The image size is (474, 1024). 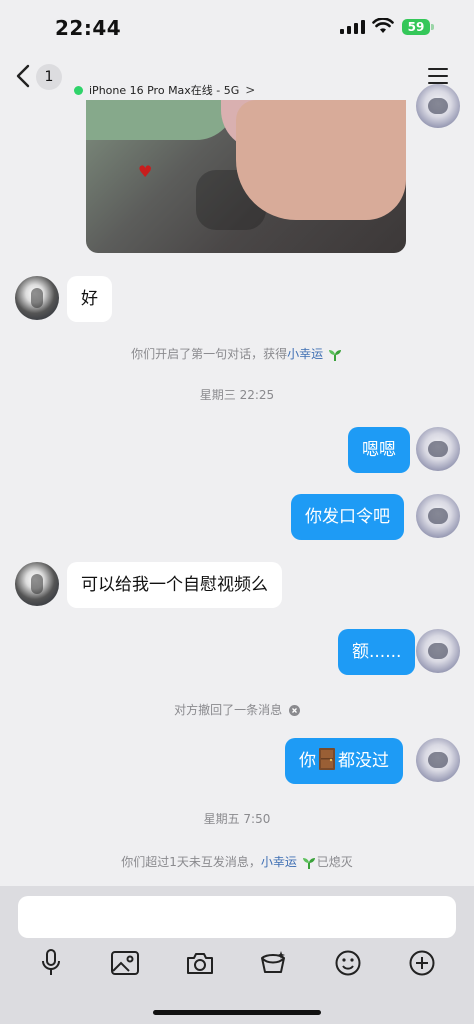 What do you see at coordinates (125, 963) in the screenshot?
I see `image-icon` at bounding box center [125, 963].